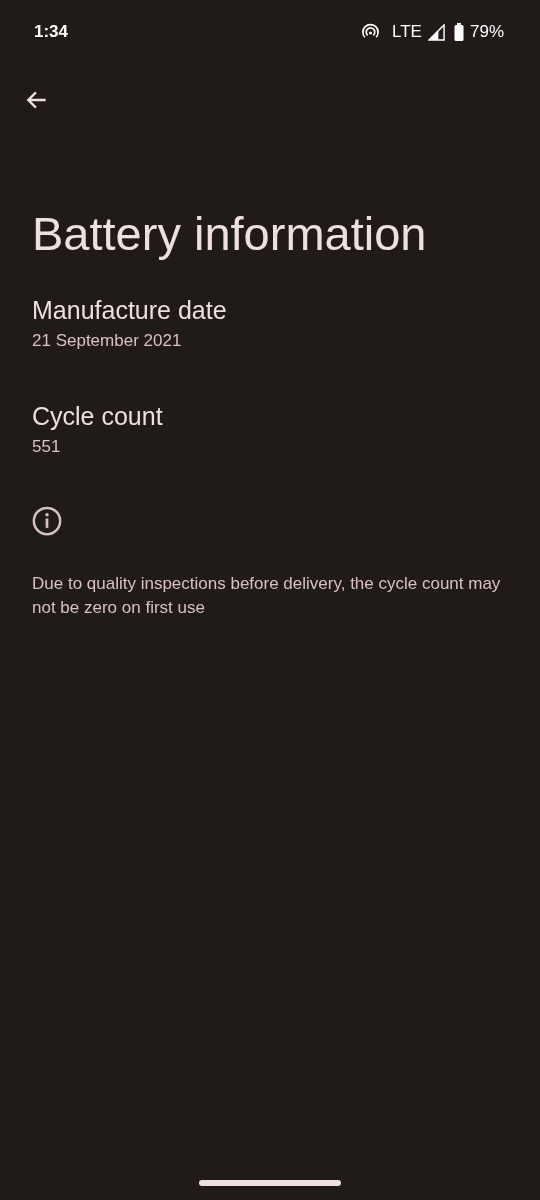  What do you see at coordinates (267, 596) in the screenshot?
I see `footnote-text: Due to quality inspections before delivery, the cycle count may not be zero on first use` at bounding box center [267, 596].